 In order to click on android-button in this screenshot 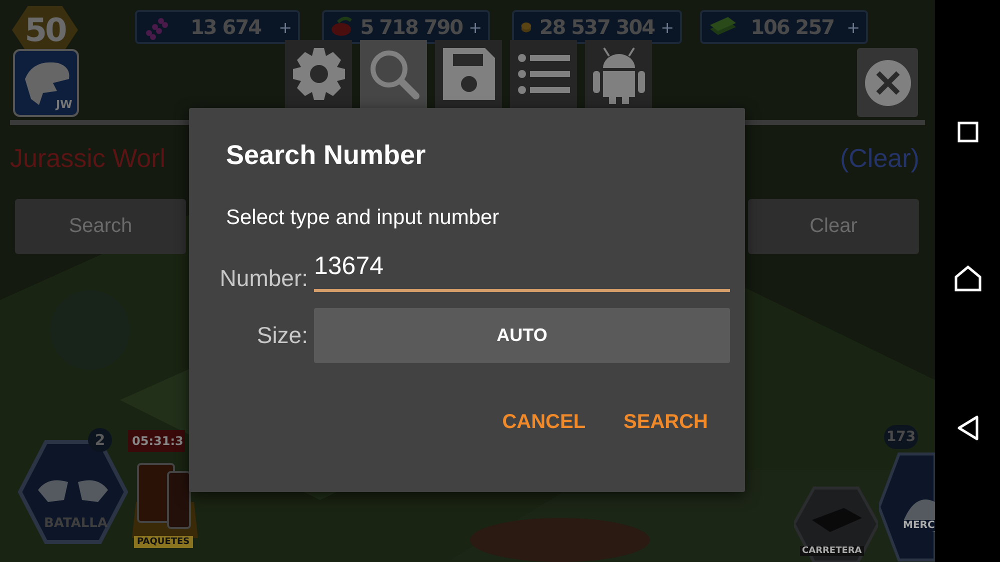, I will do `click(618, 74)`.